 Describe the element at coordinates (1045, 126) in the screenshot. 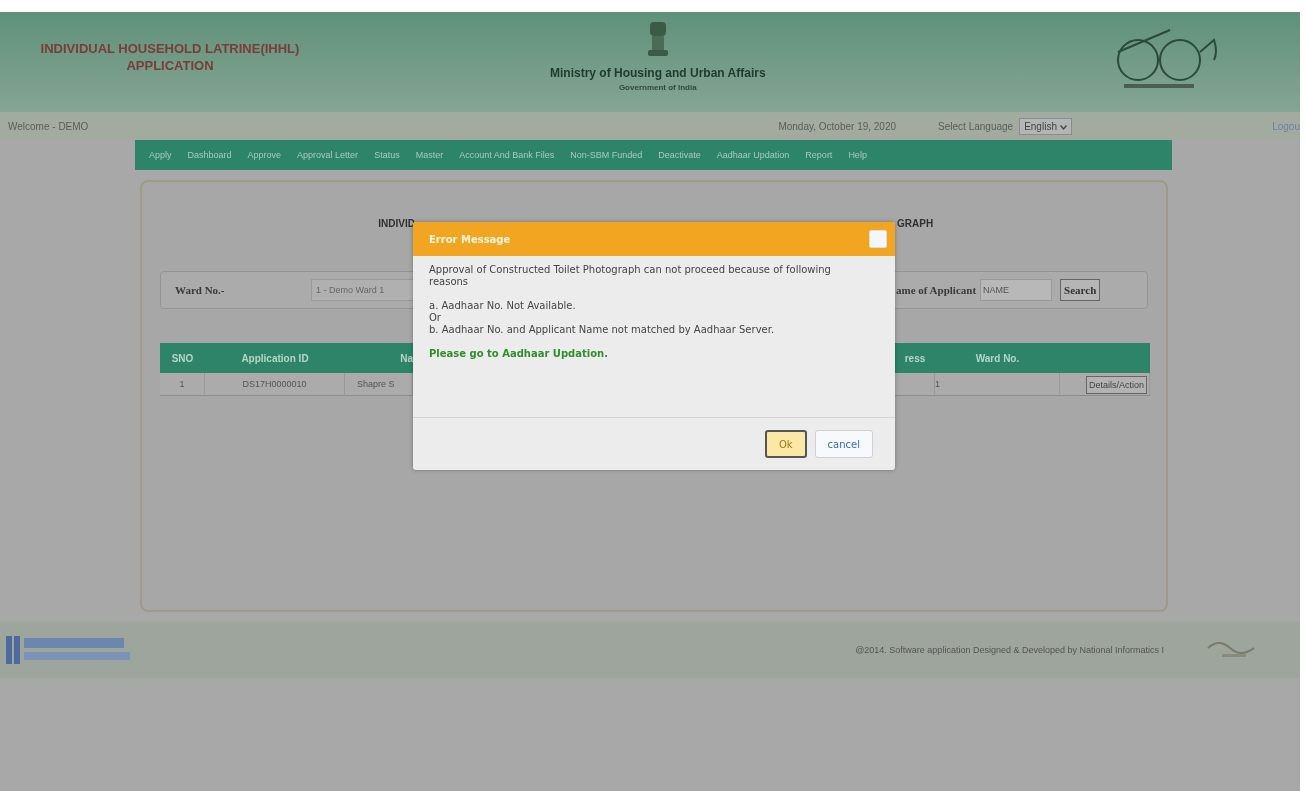

I see `language-select: English` at that location.